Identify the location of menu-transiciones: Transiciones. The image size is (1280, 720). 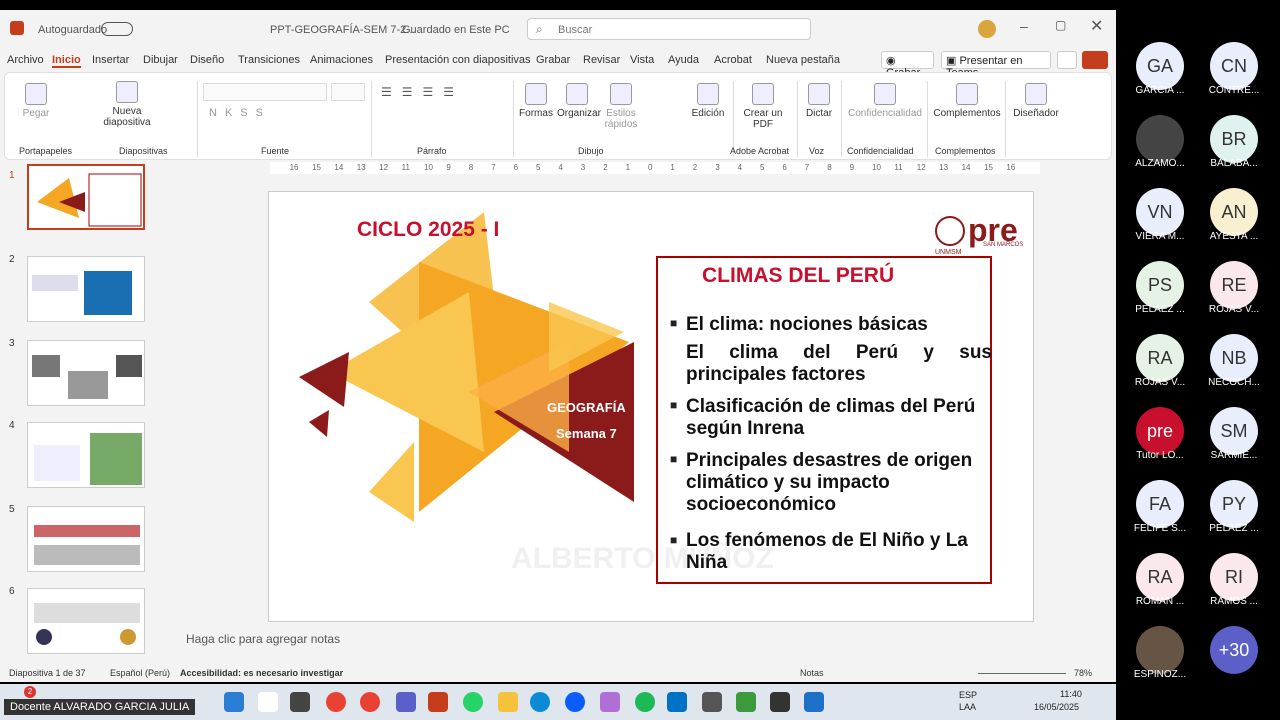
(269, 60).